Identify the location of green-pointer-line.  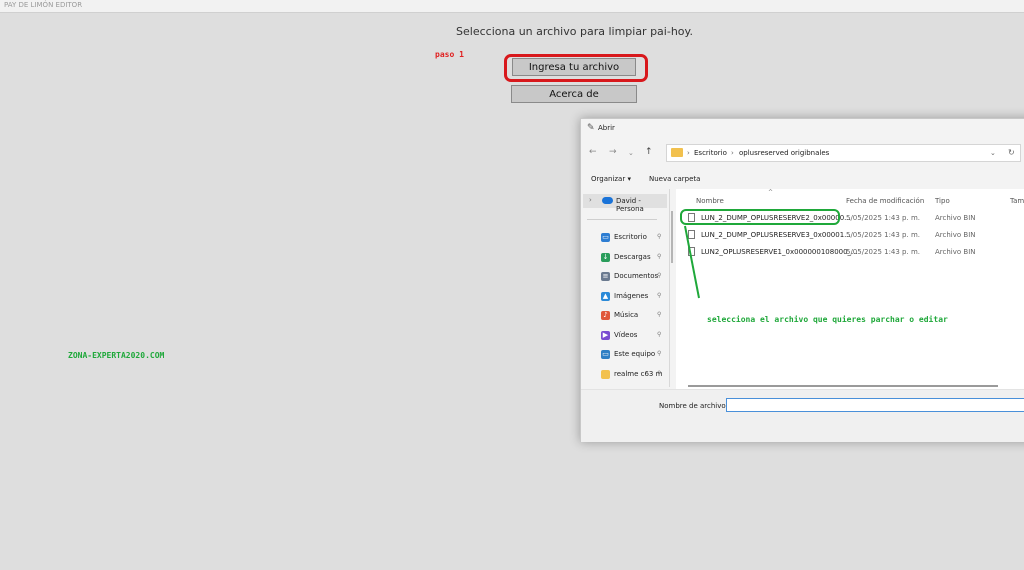
(692, 262).